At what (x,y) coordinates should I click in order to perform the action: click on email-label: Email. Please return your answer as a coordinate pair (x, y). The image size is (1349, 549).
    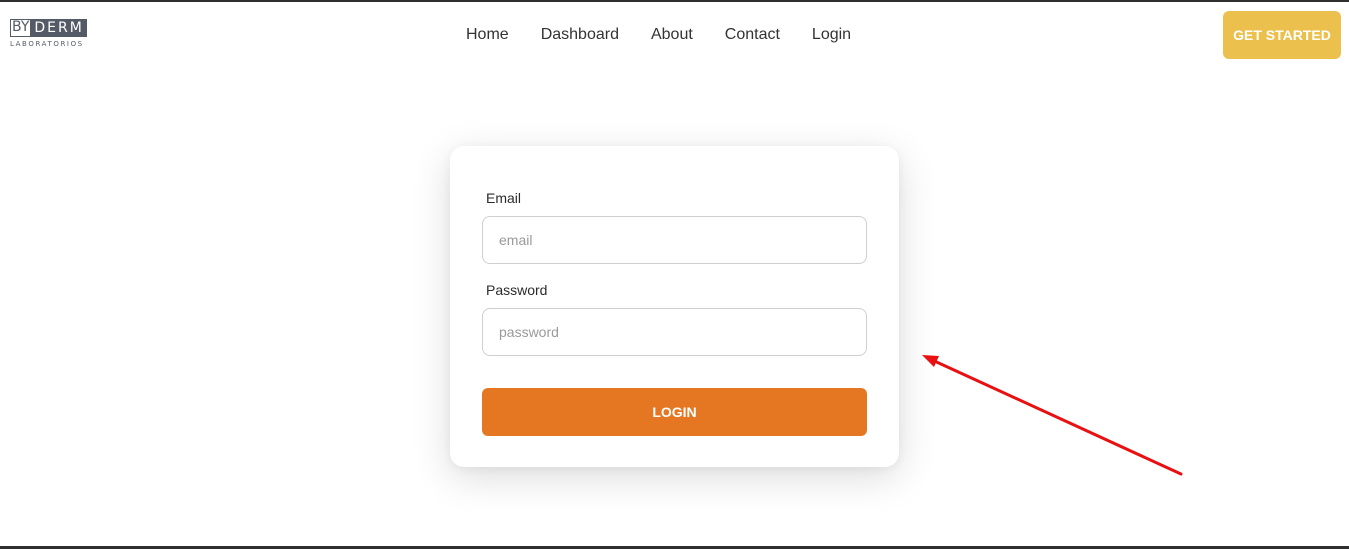
    Looking at the image, I should click on (504, 198).